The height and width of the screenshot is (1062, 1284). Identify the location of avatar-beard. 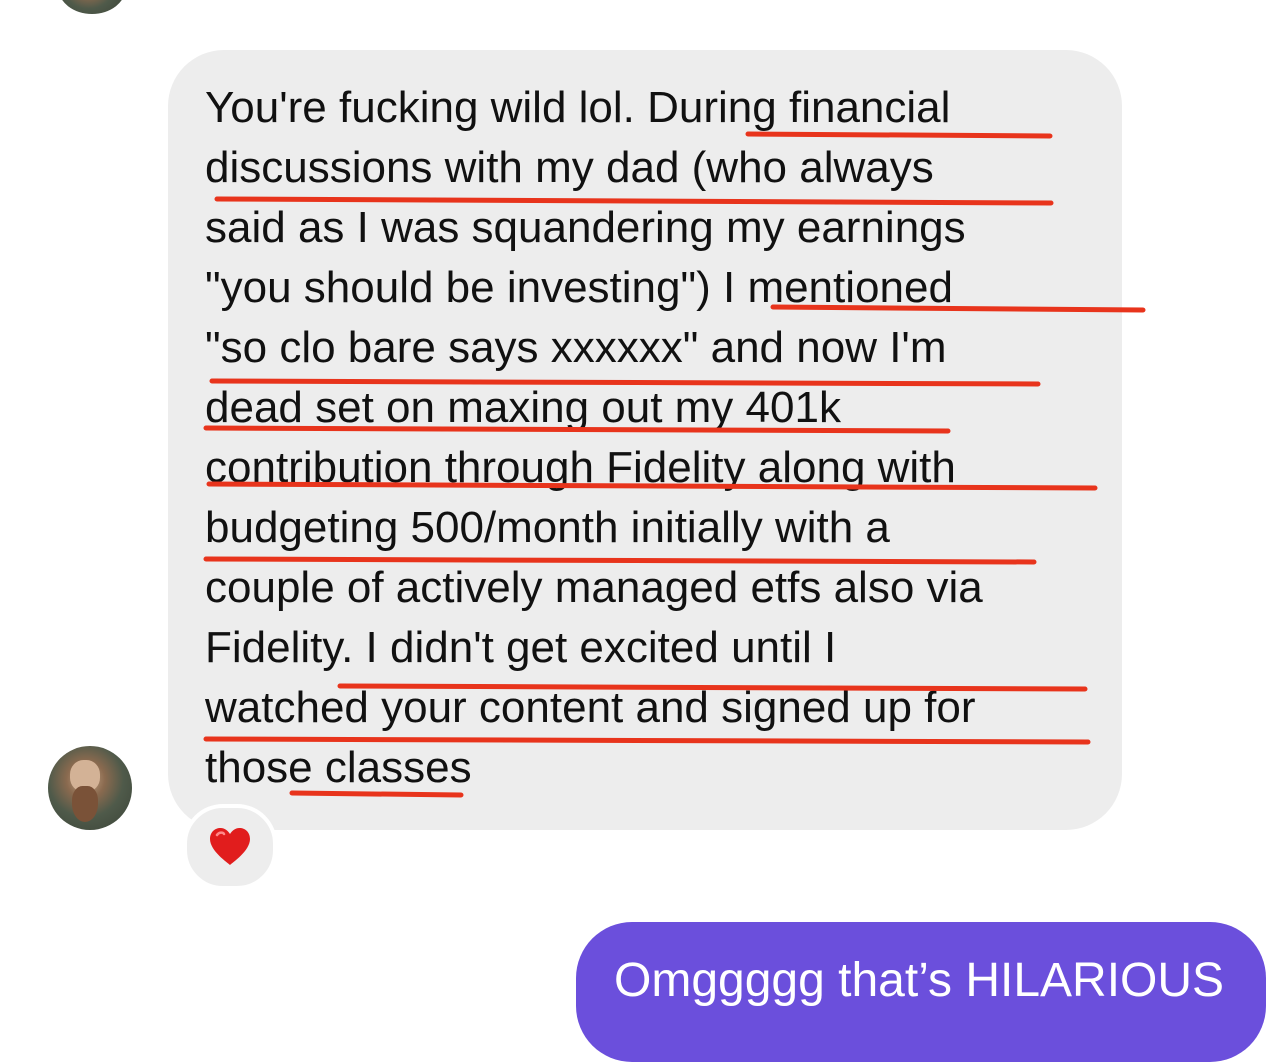
(85, 804).